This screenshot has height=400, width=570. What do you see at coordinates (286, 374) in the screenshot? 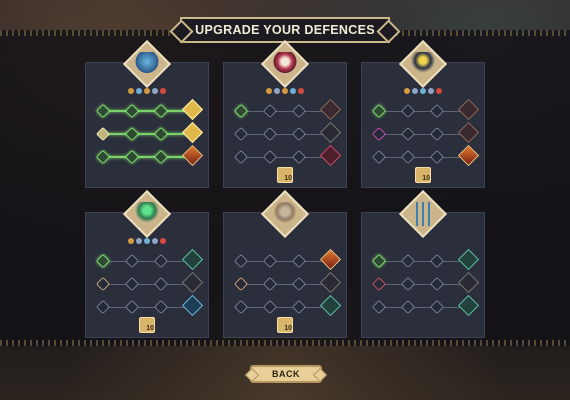
I see `back-button: BACK` at bounding box center [286, 374].